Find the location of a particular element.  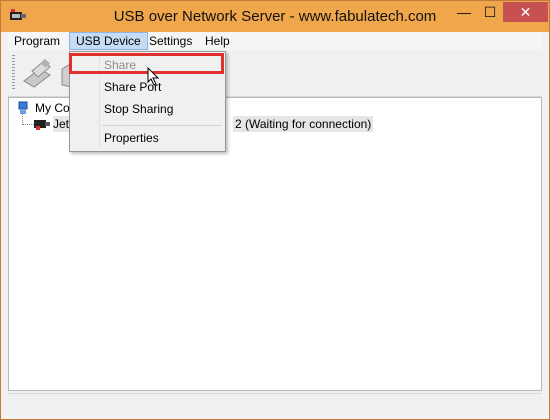

status-bar is located at coordinates (275, 403).